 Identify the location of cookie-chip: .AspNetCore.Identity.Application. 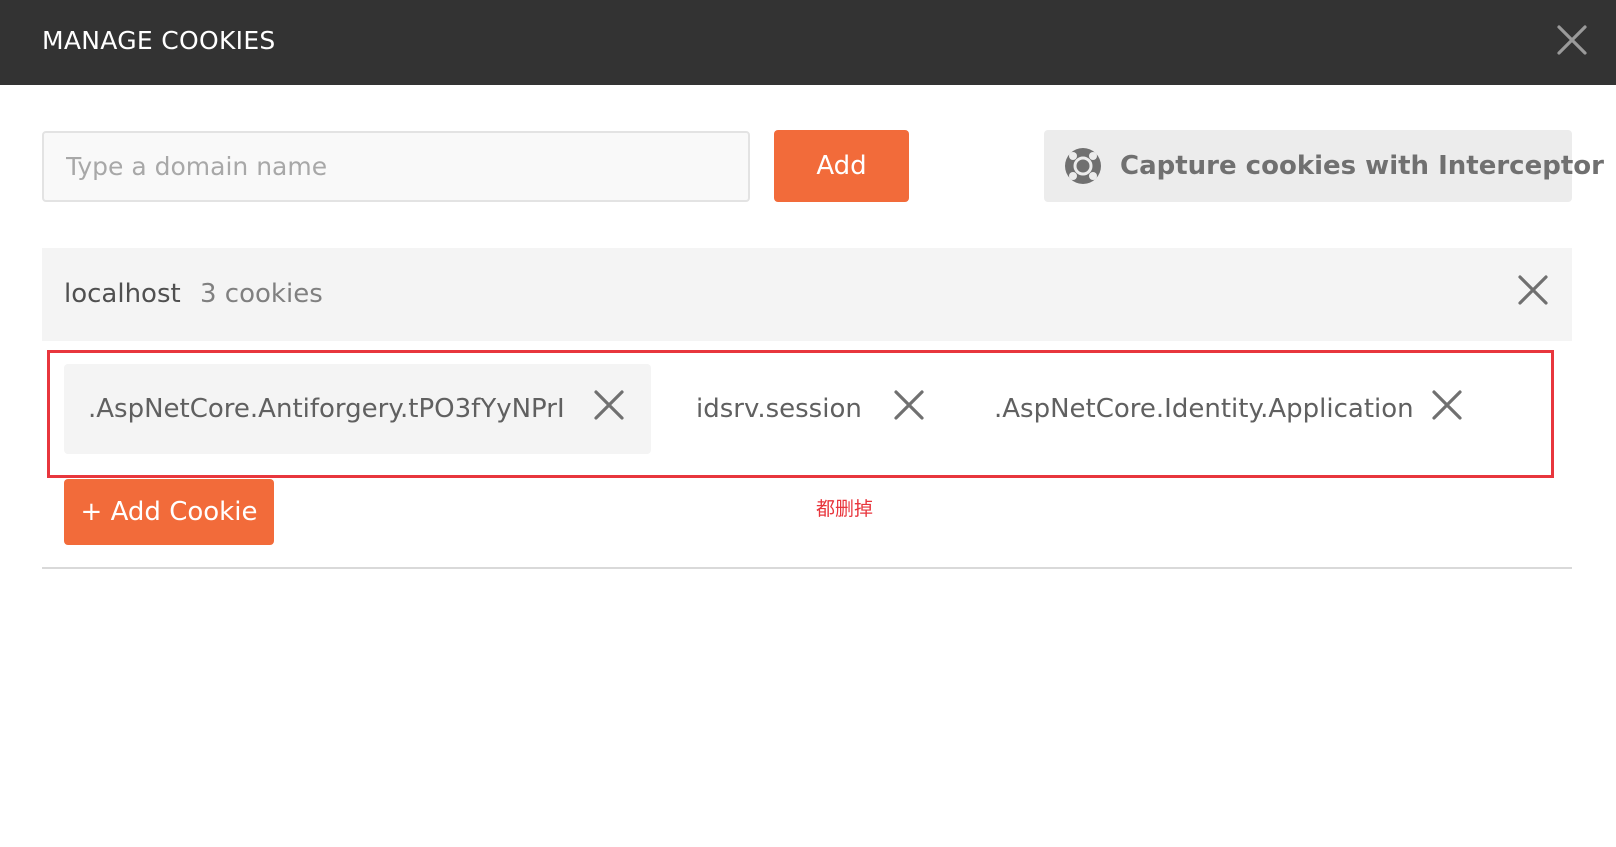
(1222, 409).